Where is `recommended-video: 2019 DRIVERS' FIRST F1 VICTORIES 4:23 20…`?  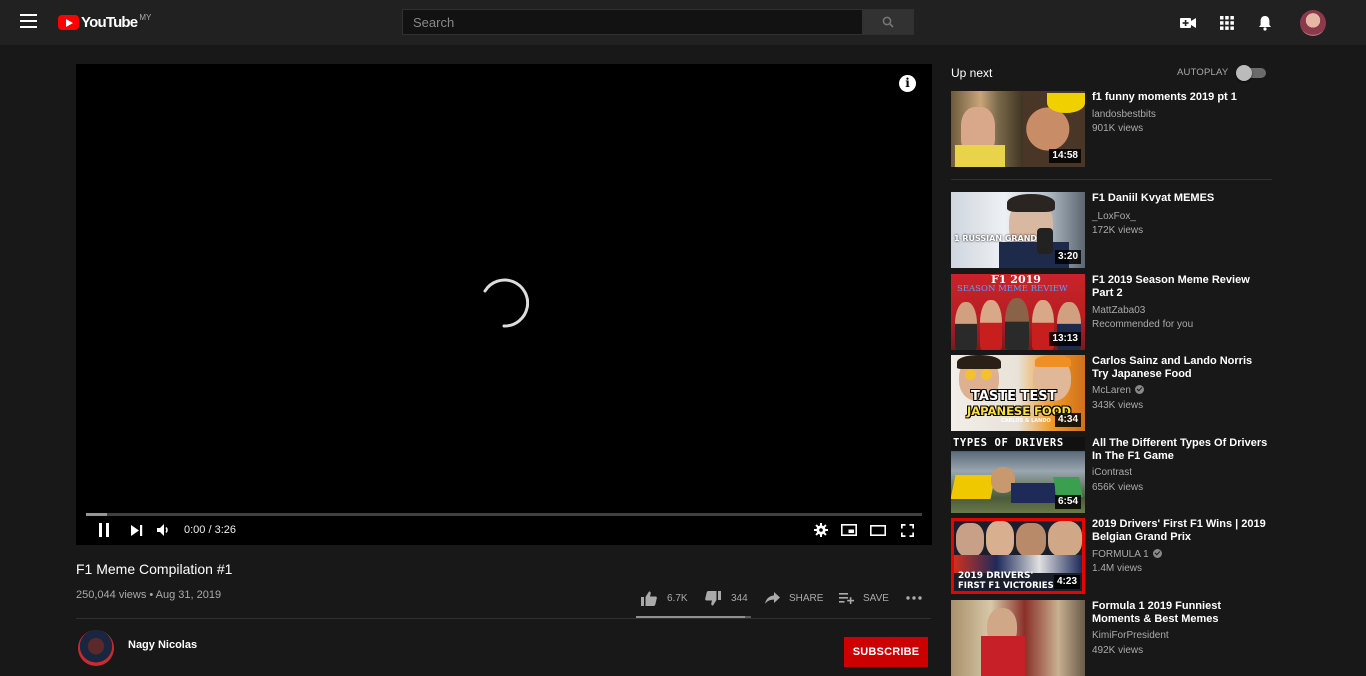
recommended-video: 2019 DRIVERS' FIRST F1 VICTORIES 4:23 20… is located at coordinates (1111, 556).